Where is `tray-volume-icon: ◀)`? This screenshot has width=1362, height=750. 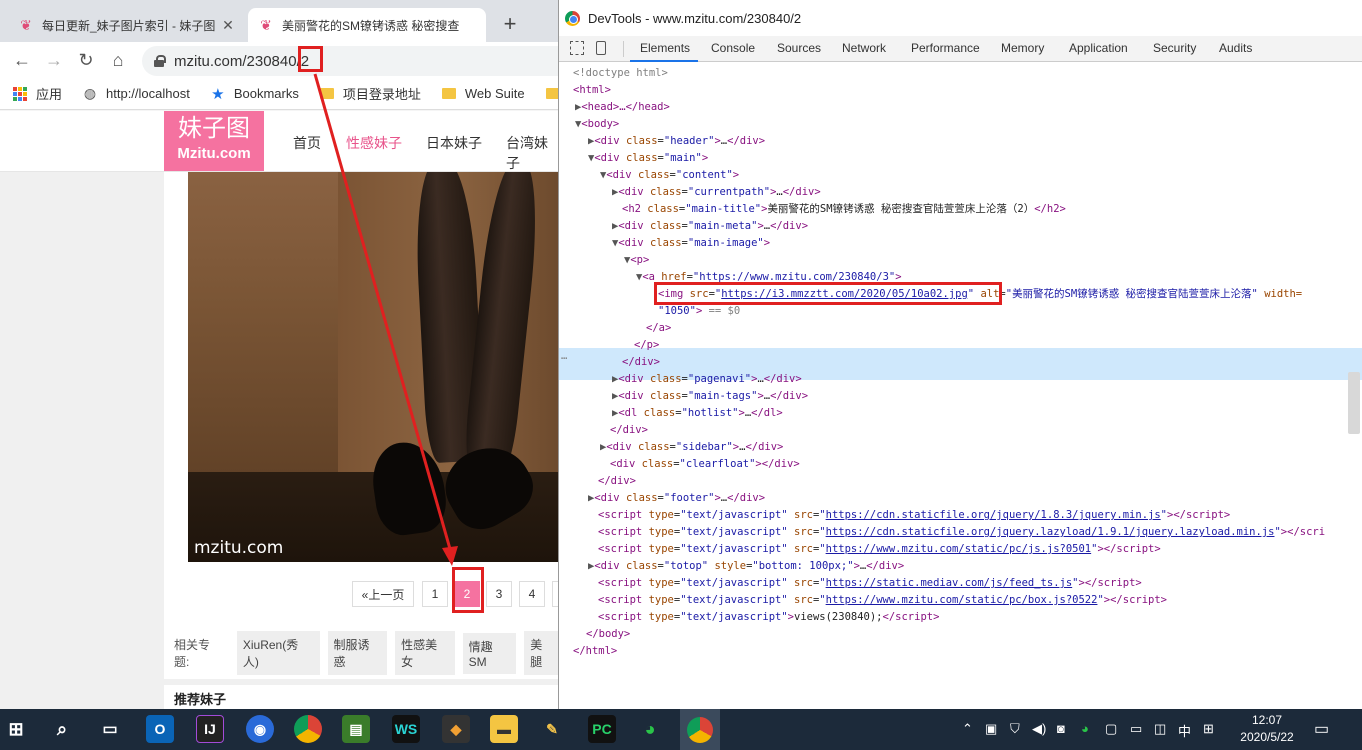 tray-volume-icon: ◀) is located at coordinates (1039, 729).